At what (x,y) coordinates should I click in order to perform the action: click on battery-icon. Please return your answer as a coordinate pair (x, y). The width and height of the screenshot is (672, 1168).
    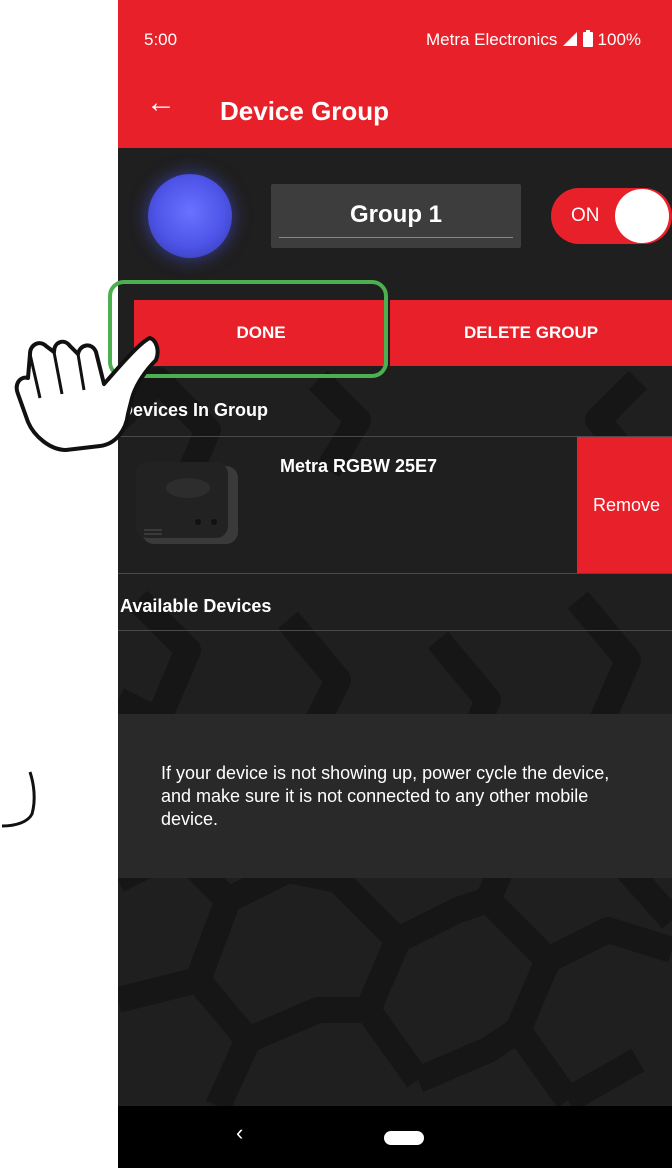
    Looking at the image, I should click on (587, 38).